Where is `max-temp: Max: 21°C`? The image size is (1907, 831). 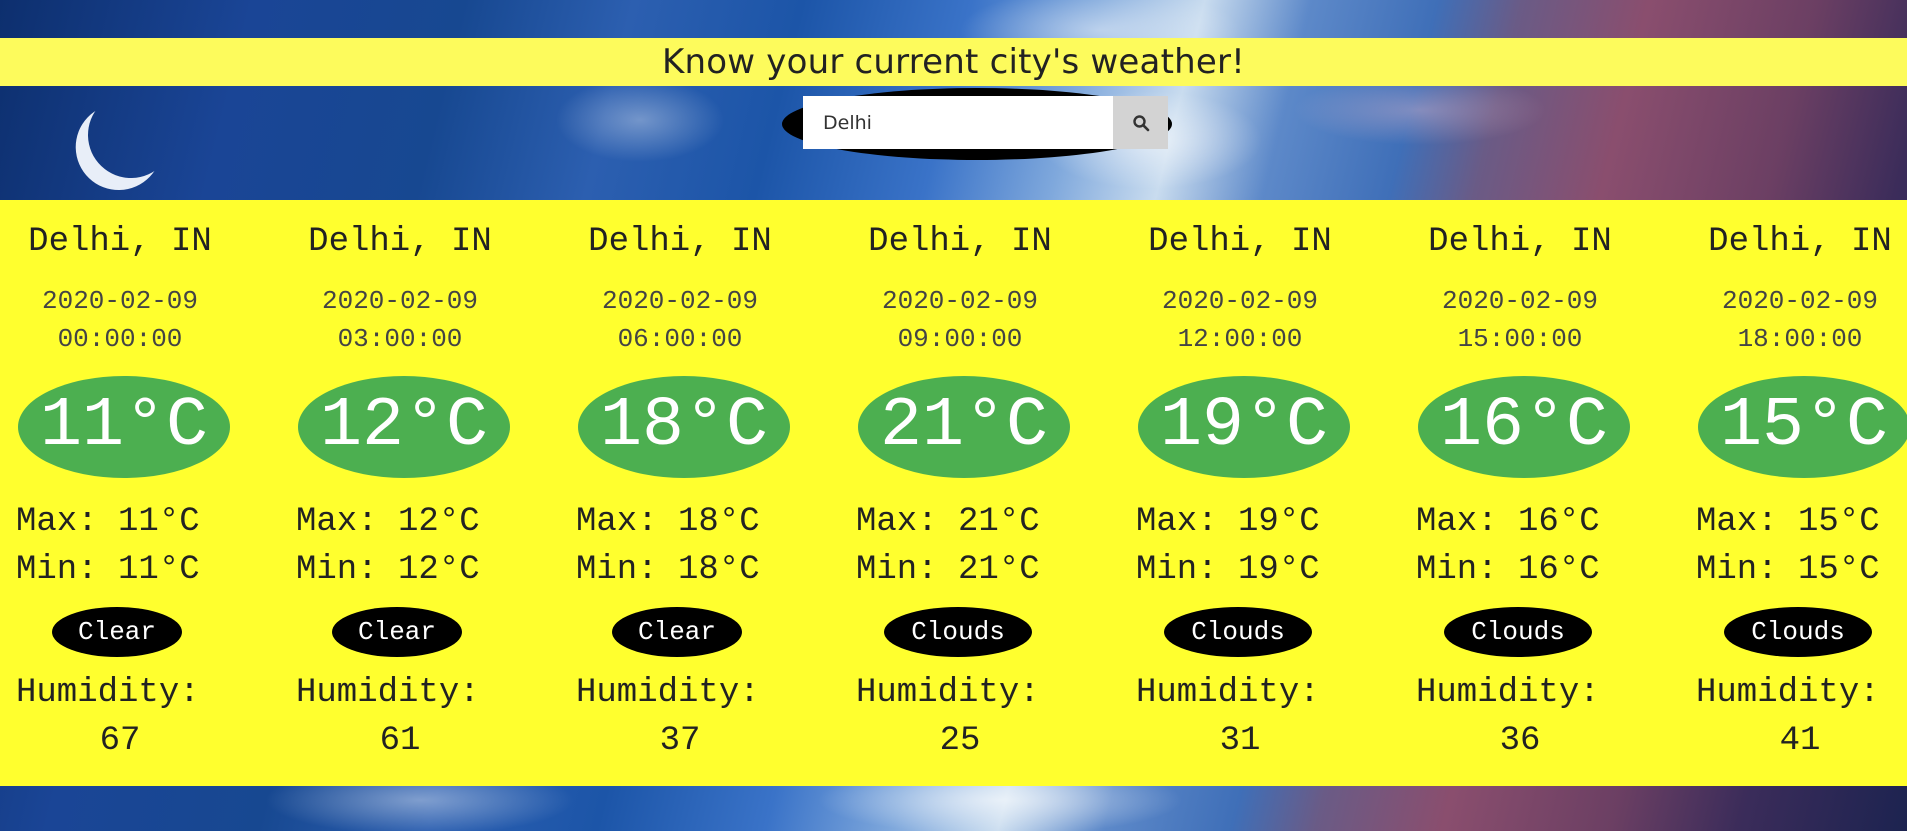
max-temp: Max: 21°C is located at coordinates (948, 522).